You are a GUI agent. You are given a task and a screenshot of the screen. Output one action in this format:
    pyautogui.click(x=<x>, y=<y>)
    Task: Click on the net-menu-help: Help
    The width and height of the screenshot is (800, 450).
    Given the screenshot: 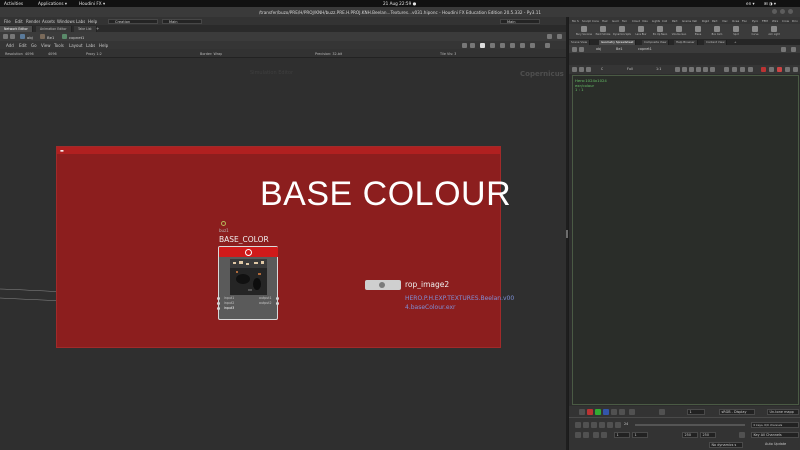 What is the action you would take?
    pyautogui.click(x=103, y=45)
    